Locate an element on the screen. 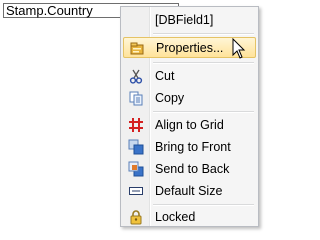 The width and height of the screenshot is (320, 240). menu-item-cut: Cut is located at coordinates (189, 76).